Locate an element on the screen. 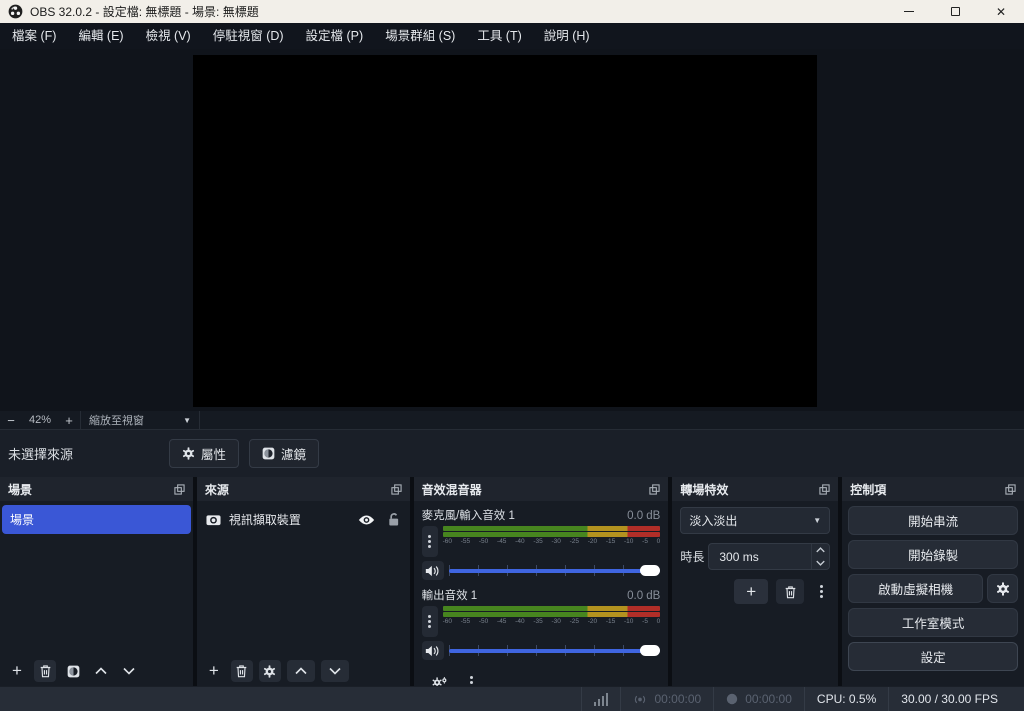  scene-filters-button is located at coordinates (73, 671).